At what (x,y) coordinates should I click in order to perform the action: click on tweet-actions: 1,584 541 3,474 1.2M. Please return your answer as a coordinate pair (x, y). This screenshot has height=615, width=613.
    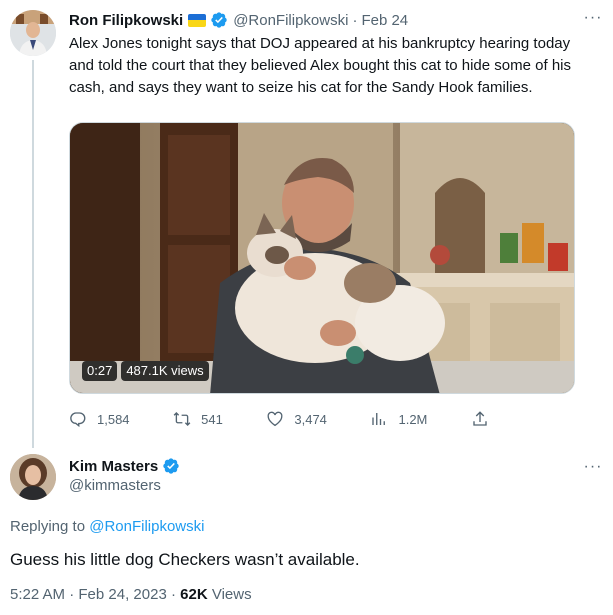
    Looking at the image, I should click on (284, 419).